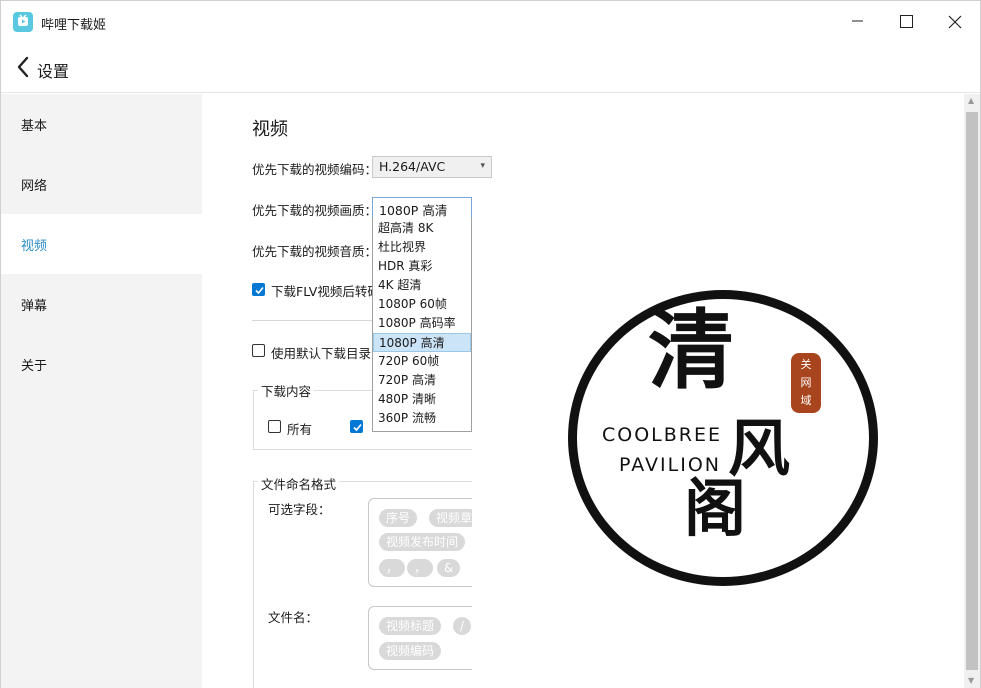  I want to click on audio-label: 优先下载的视频音质：, so click(315, 251).